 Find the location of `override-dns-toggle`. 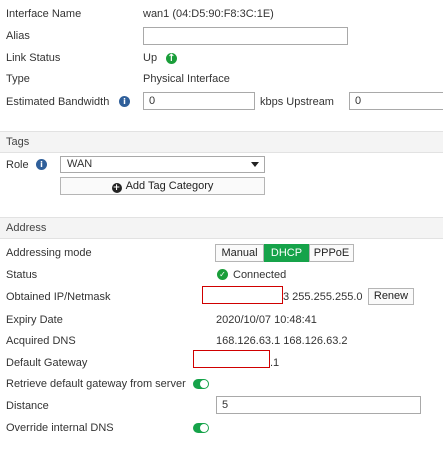

override-dns-toggle is located at coordinates (201, 428).